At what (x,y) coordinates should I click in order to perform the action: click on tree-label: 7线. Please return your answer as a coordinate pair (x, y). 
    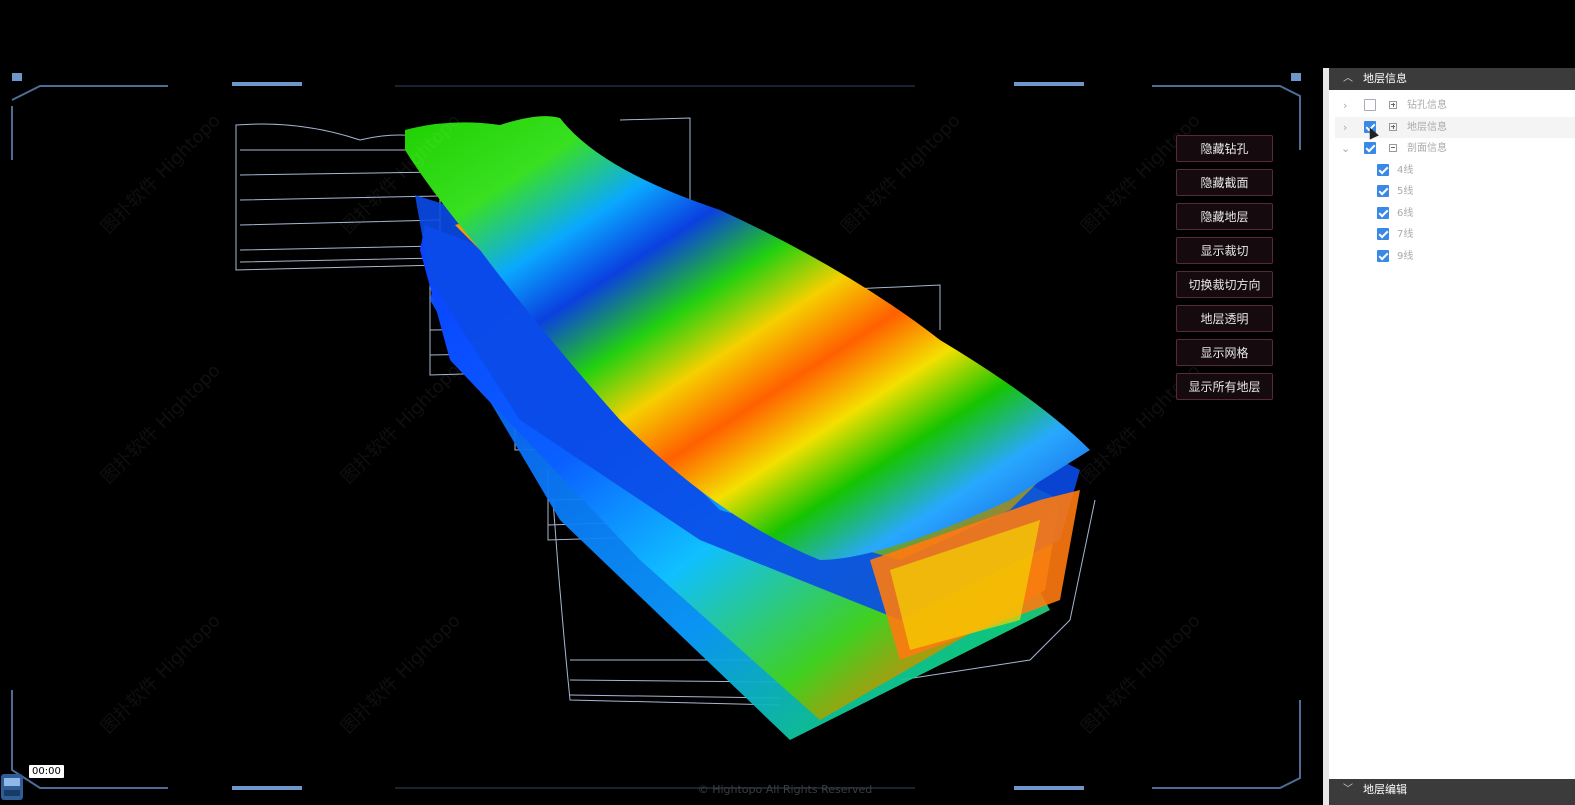
    Looking at the image, I should click on (1405, 234).